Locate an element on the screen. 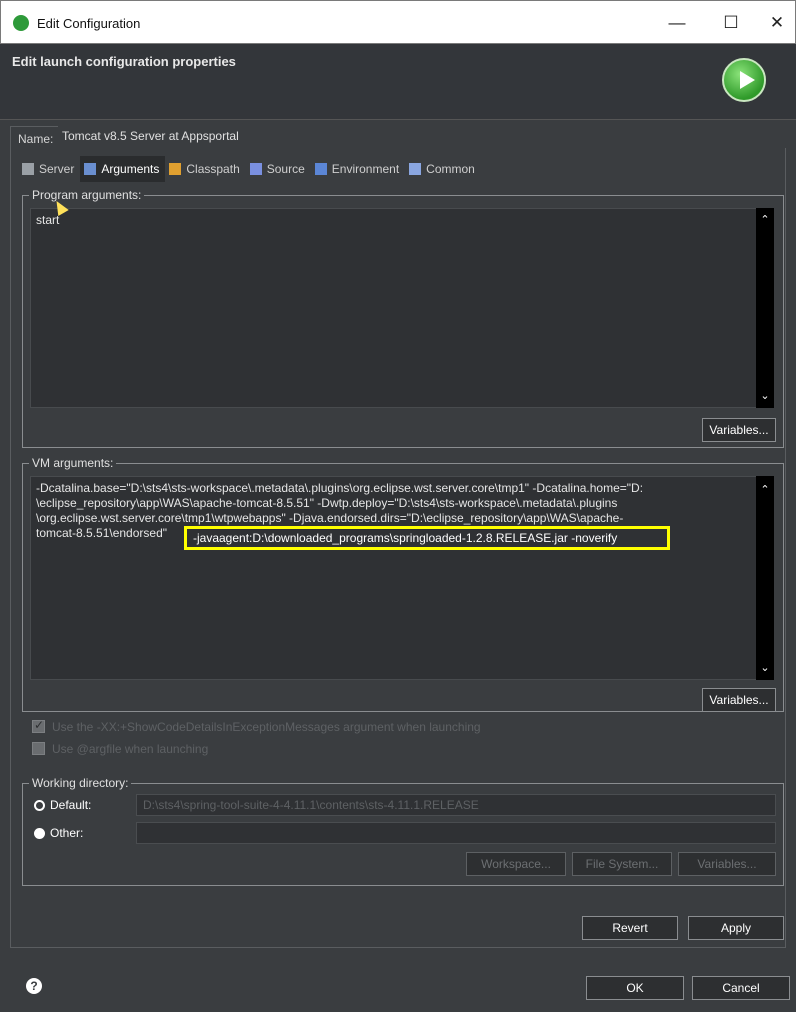 This screenshot has width=796, height=1012. tab-server: Server is located at coordinates (49, 169).